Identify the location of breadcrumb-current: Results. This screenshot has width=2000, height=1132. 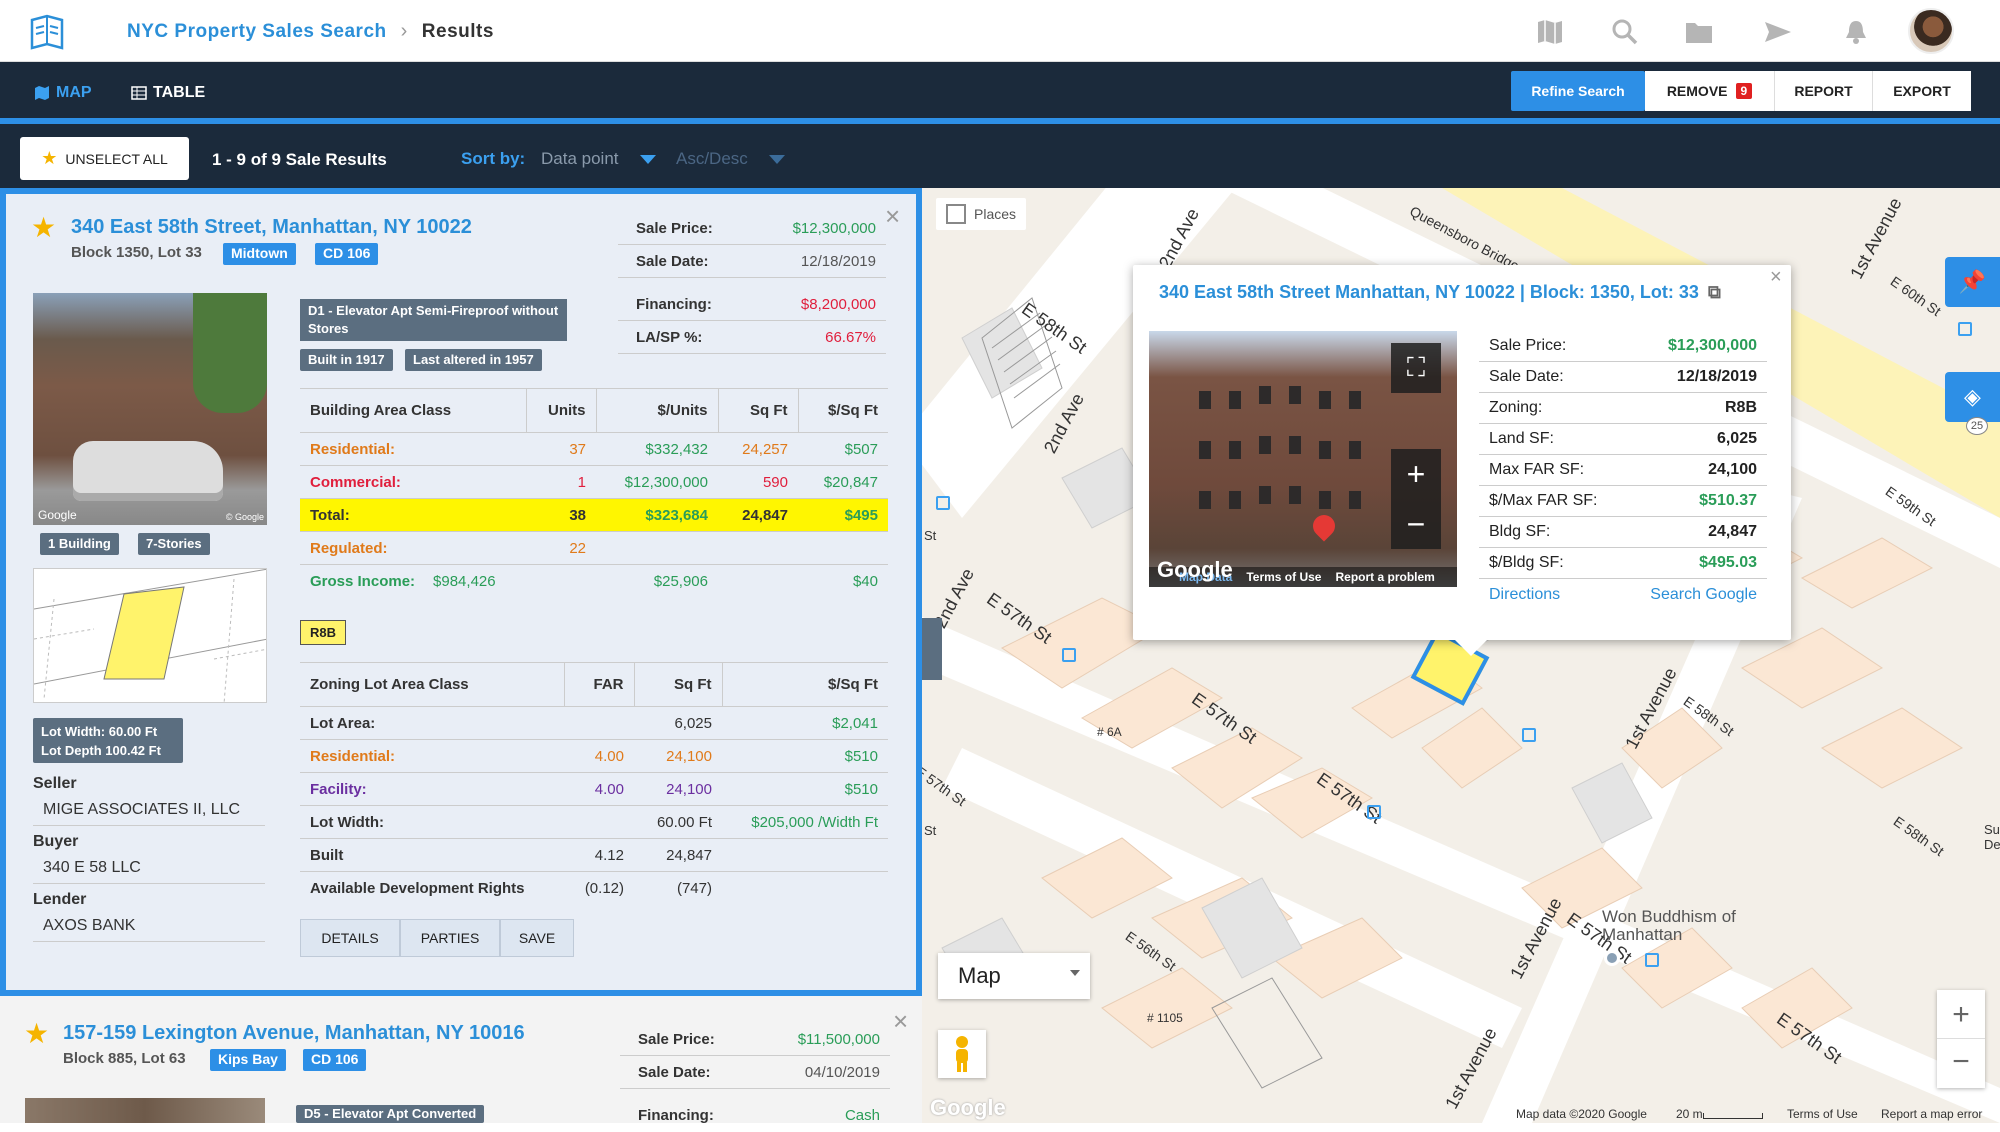
(457, 31).